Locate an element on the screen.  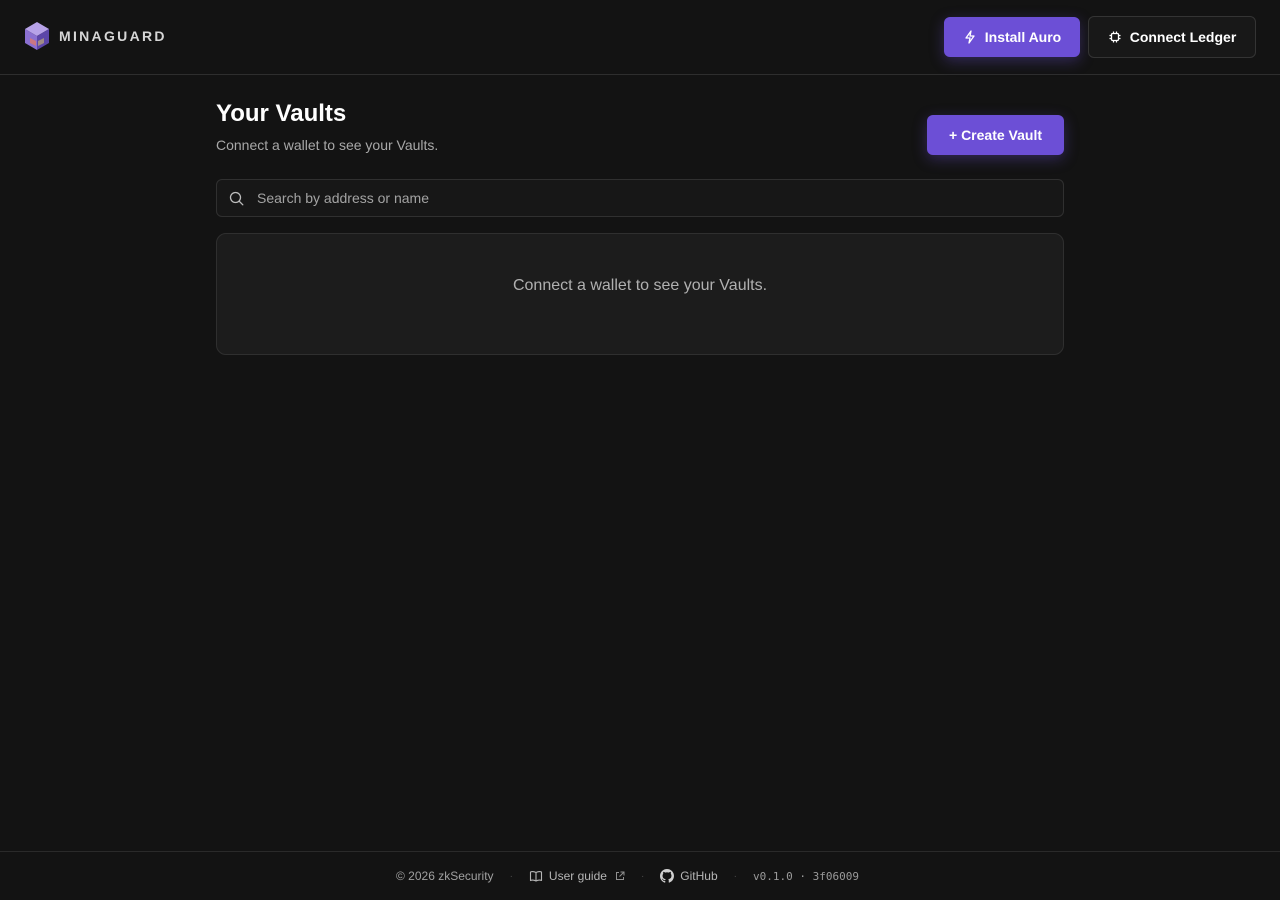
version-text: v0.1.0 · 3f06009 is located at coordinates (805, 876).